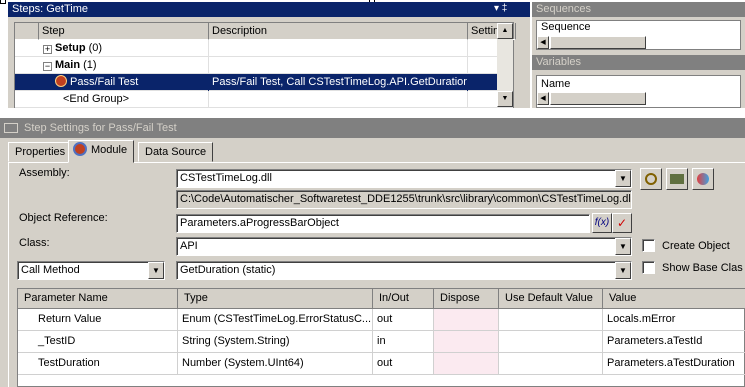 This screenshot has height=387, width=745. I want to click on check-expression-button: ✓, so click(622, 223).